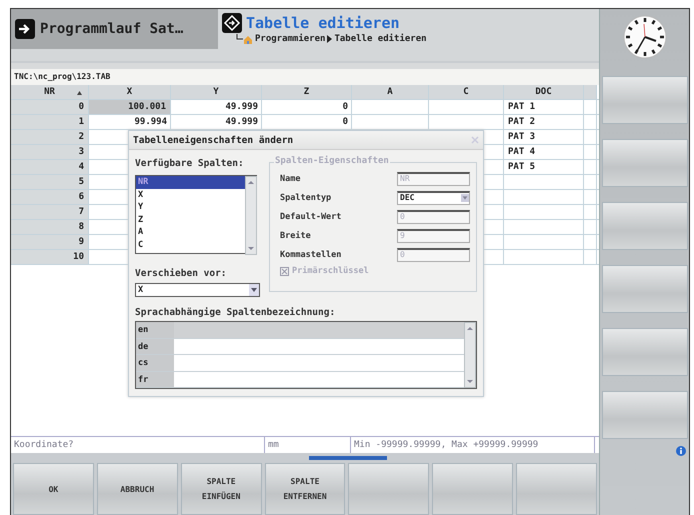 The width and height of the screenshot is (694, 515). I want to click on dropdown-field: X, so click(197, 290).